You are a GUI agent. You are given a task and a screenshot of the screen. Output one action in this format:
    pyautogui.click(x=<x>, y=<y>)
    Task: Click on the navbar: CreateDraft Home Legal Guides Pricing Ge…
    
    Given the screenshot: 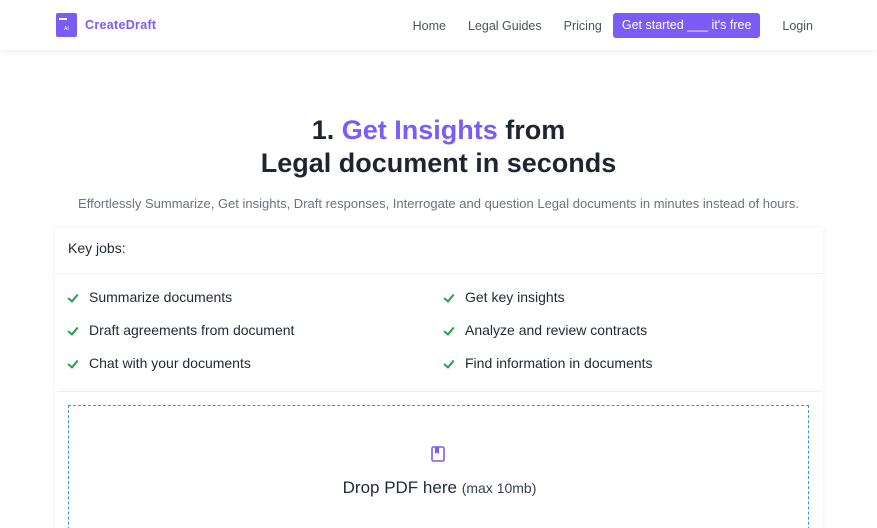 What is the action you would take?
    pyautogui.click(x=438, y=25)
    